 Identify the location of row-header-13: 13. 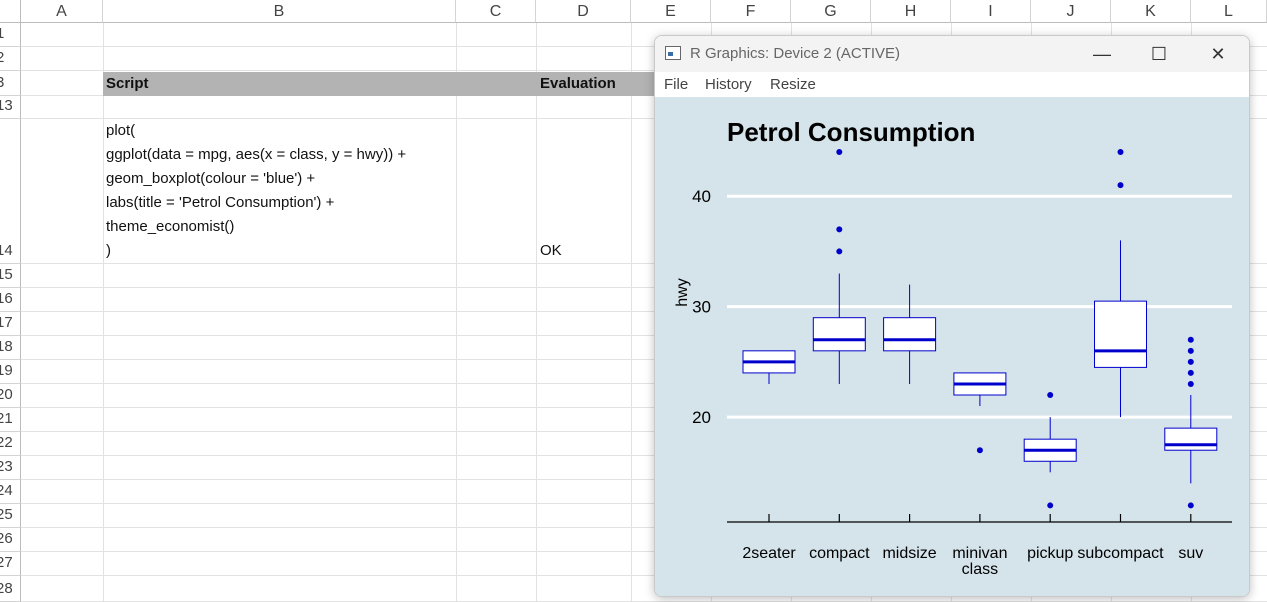
(10, 107).